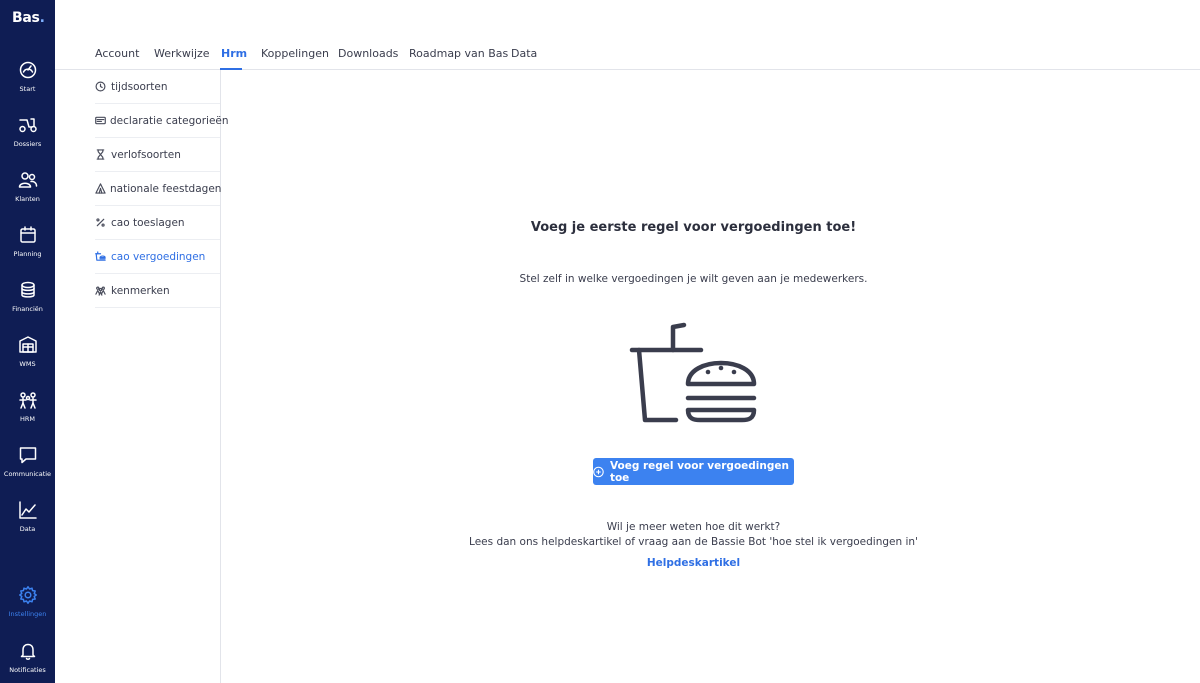 The image size is (1200, 683). Describe the element at coordinates (458, 53) in the screenshot. I see `tab-roadmap: Roadmap van Bas` at that location.